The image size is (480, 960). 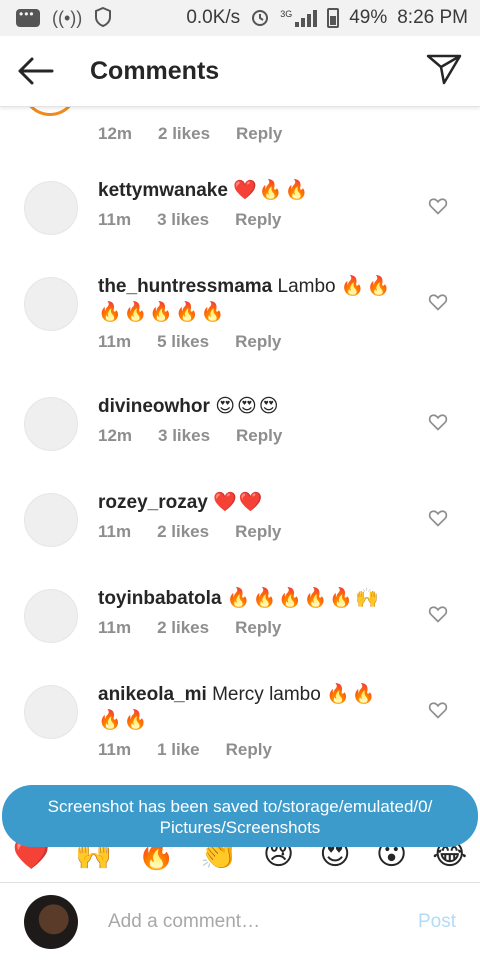 I want to click on comment-emoji: ❤️🔥🔥, so click(x=272, y=190).